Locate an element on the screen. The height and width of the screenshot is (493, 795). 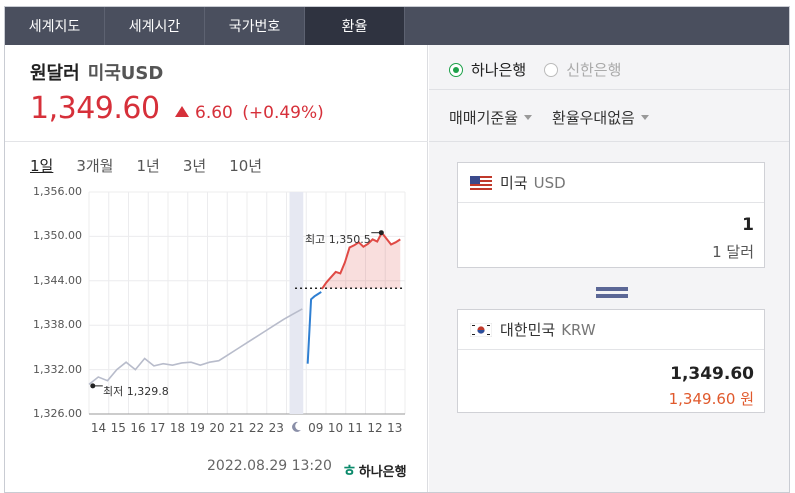
tab-bar: 세계지도 세계시간 국가번호 환율 is located at coordinates (397, 26).